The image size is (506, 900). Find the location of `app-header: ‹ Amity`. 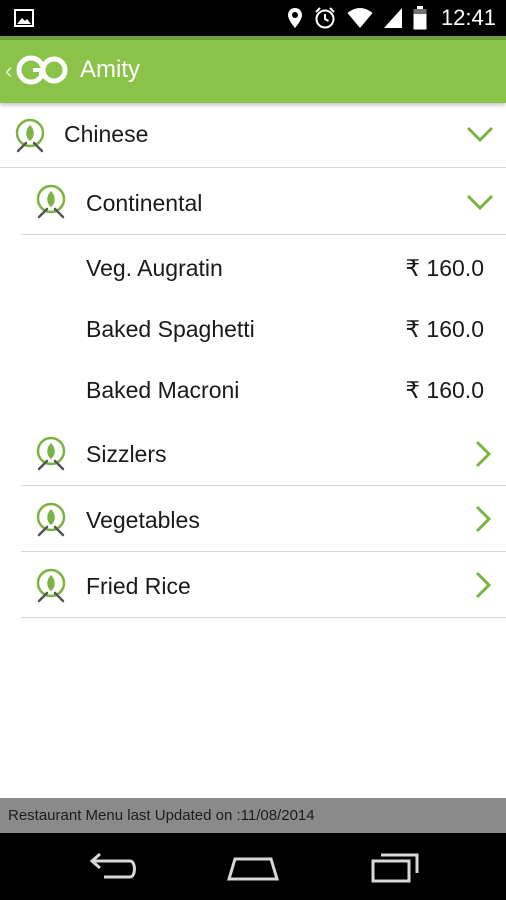

app-header: ‹ Amity is located at coordinates (253, 69).